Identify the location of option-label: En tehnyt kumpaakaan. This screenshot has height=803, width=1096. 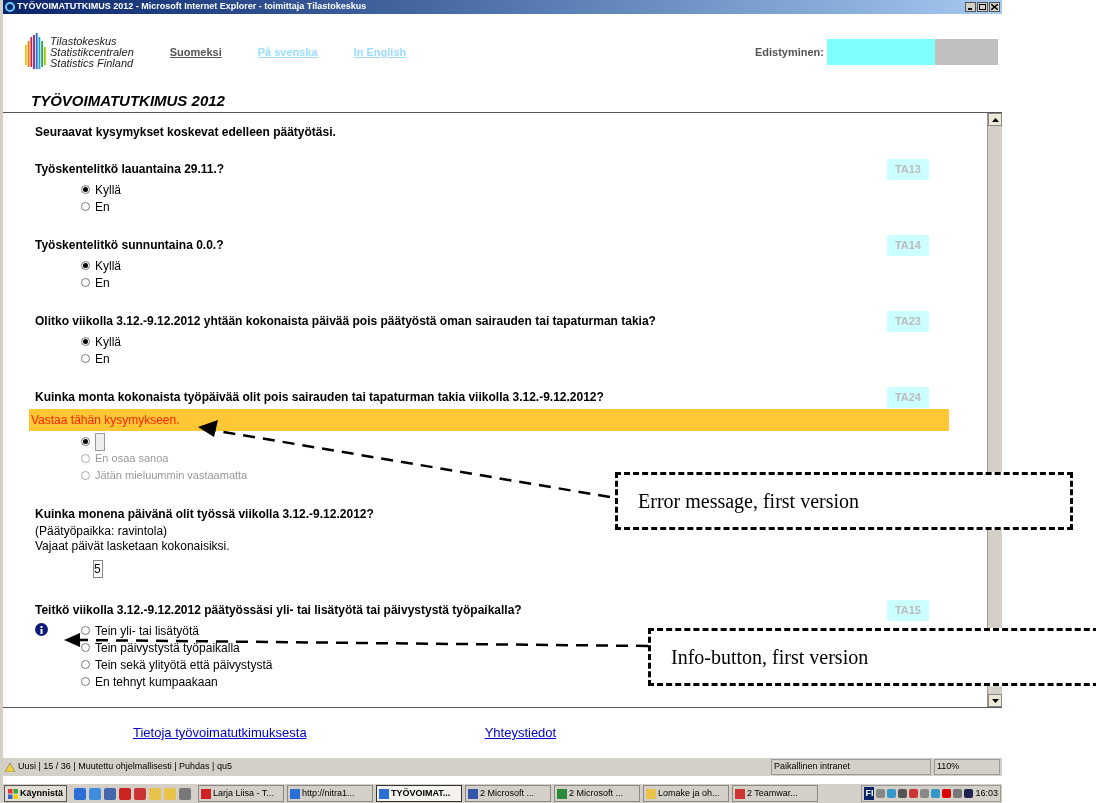
(156, 681).